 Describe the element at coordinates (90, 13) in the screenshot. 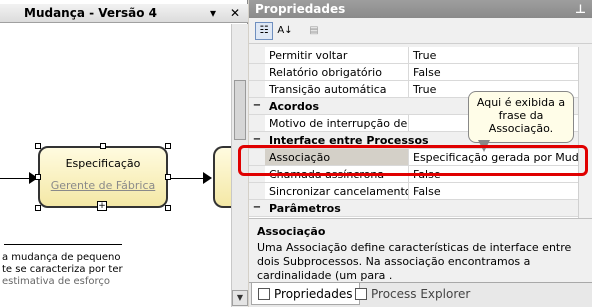

I see `designer-title: Mudança - Versão 4` at that location.